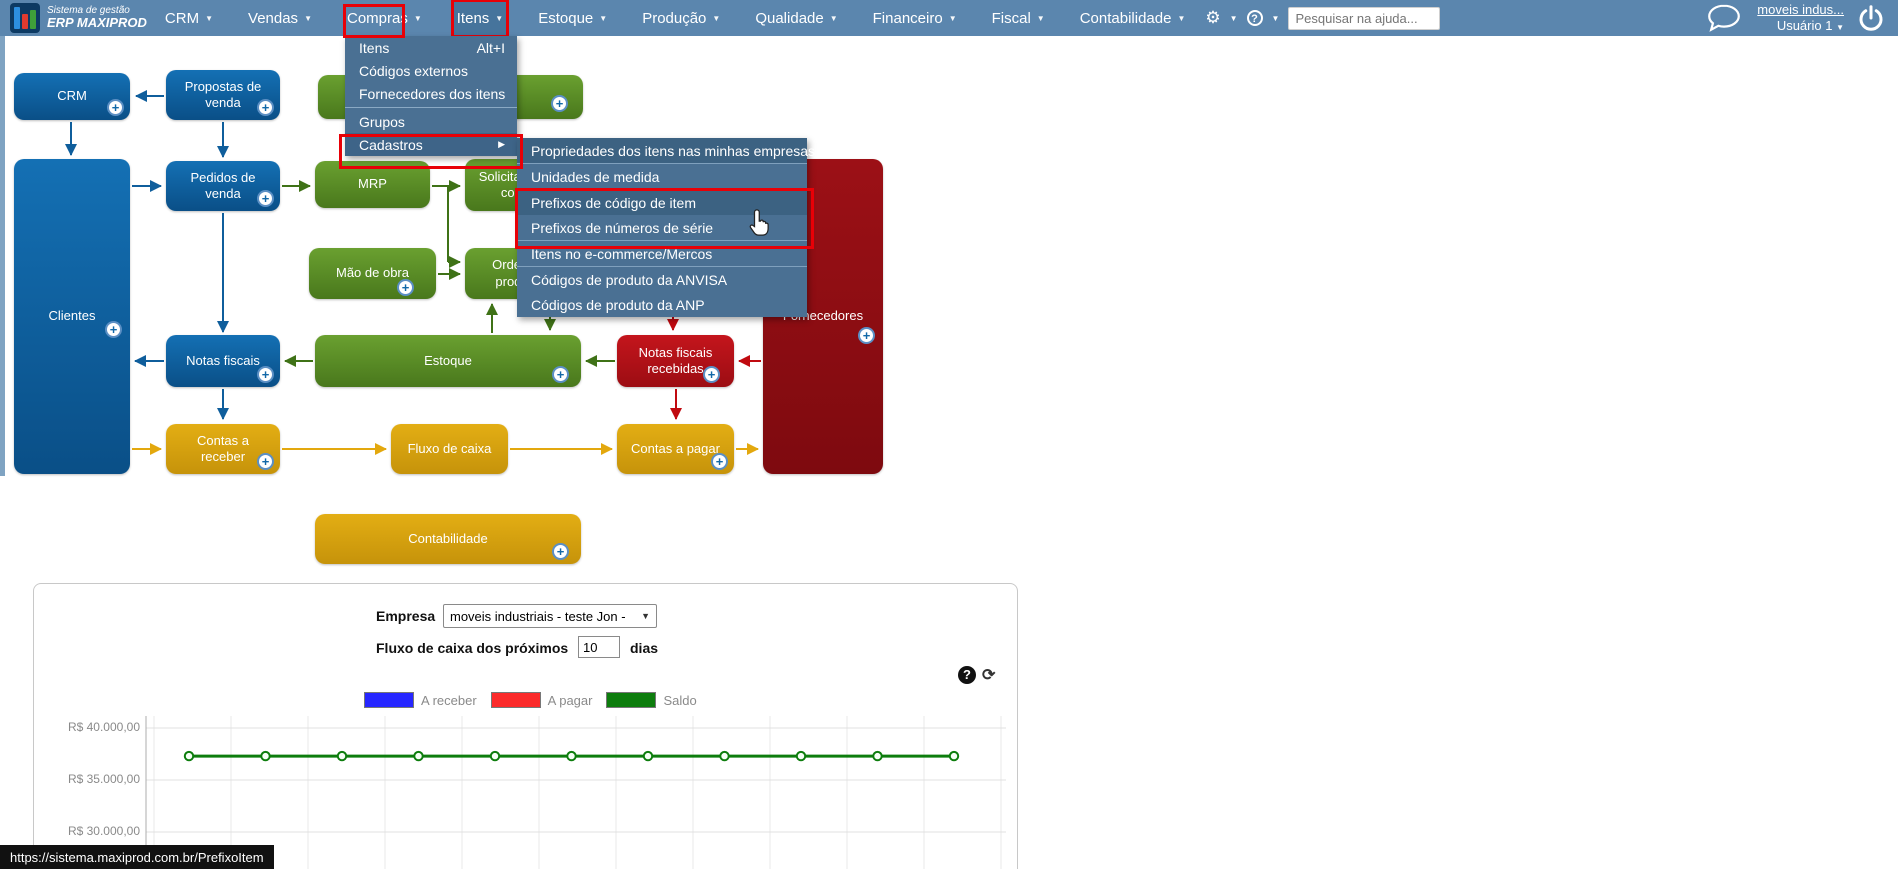 The image size is (1898, 869). Describe the element at coordinates (25, 18) in the screenshot. I see `maxiprod-logo-icon` at that location.